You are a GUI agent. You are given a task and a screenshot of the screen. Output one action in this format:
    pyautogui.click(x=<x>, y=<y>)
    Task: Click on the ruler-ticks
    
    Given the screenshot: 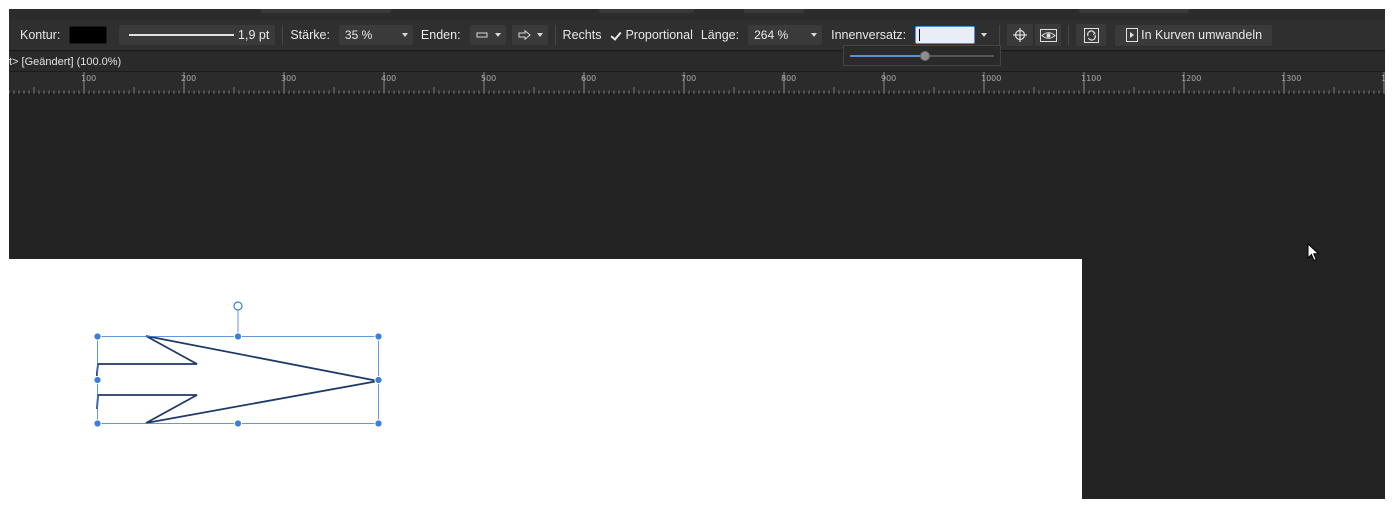 What is the action you would take?
    pyautogui.click(x=697, y=83)
    